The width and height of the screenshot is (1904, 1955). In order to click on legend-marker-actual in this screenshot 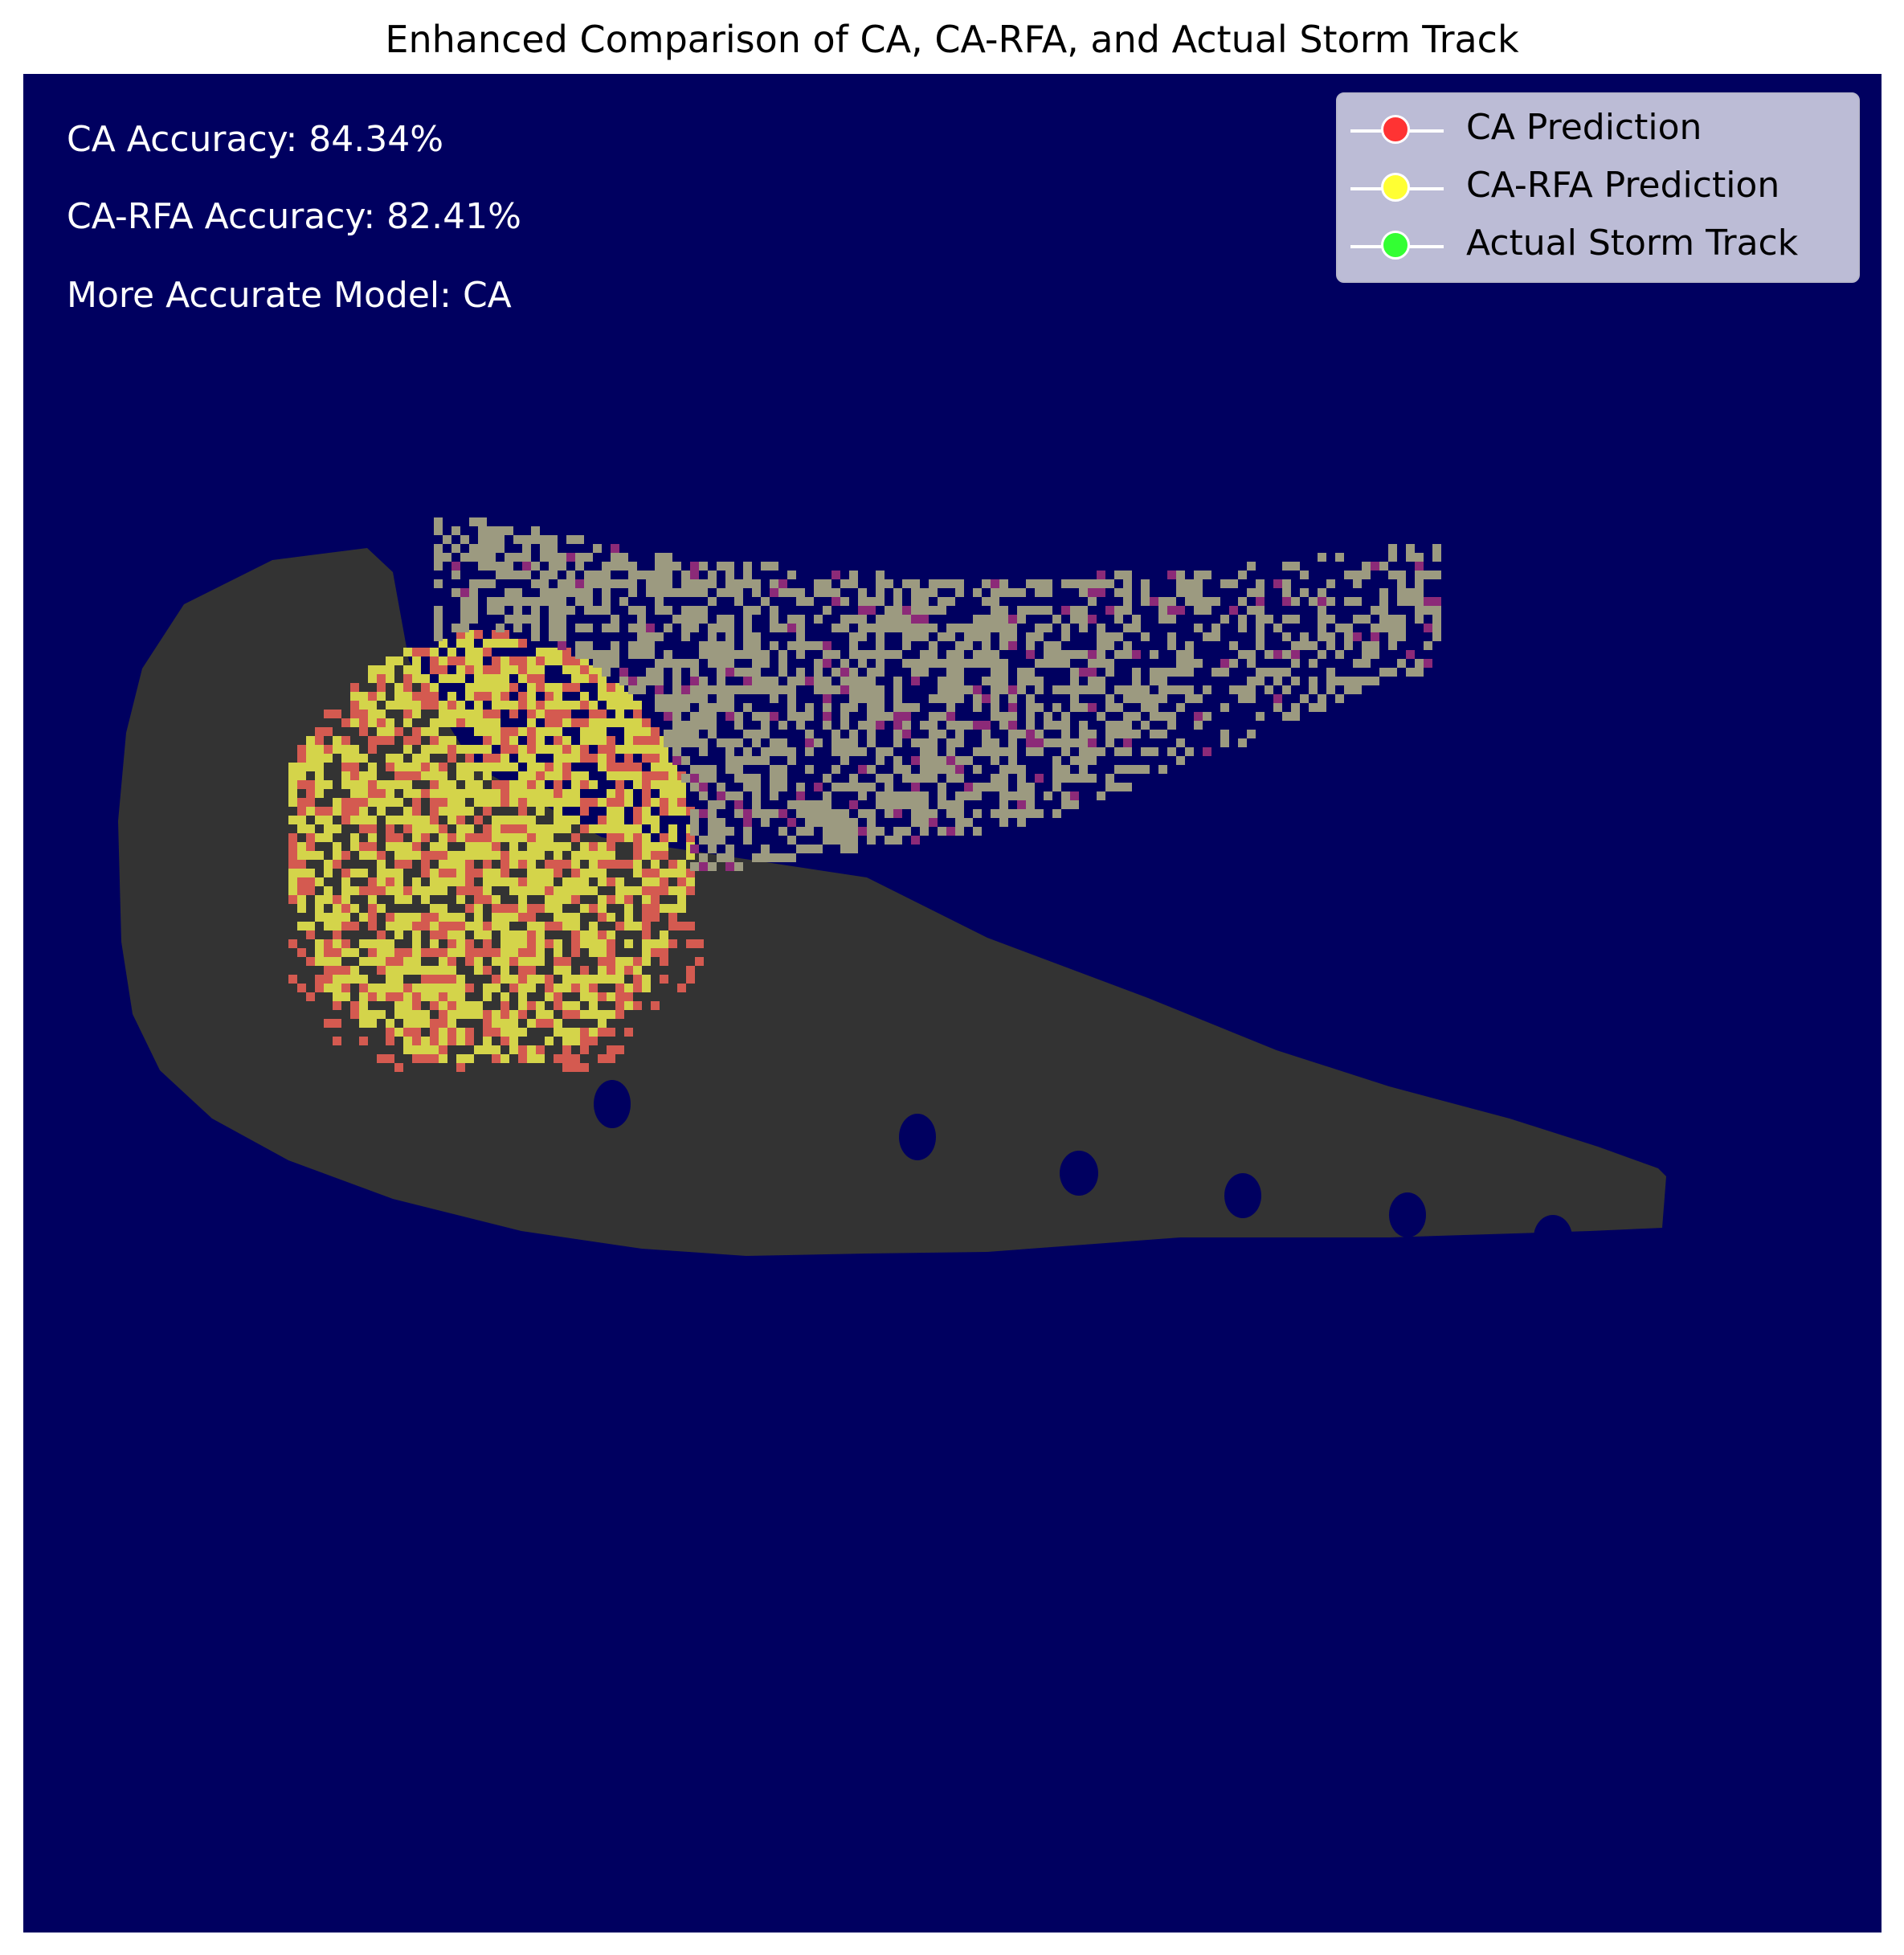, I will do `click(1395, 245)`.